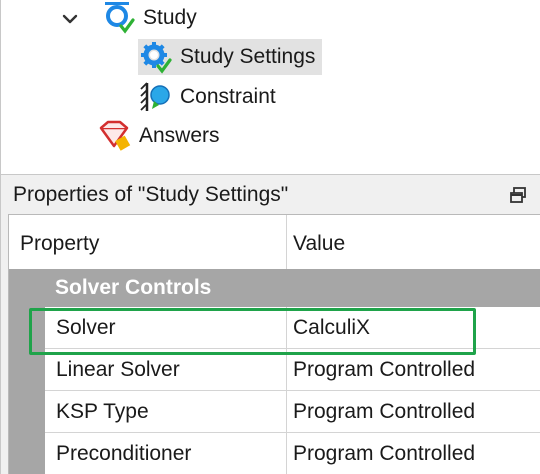  Describe the element at coordinates (120, 18) in the screenshot. I see `study-icon` at that location.